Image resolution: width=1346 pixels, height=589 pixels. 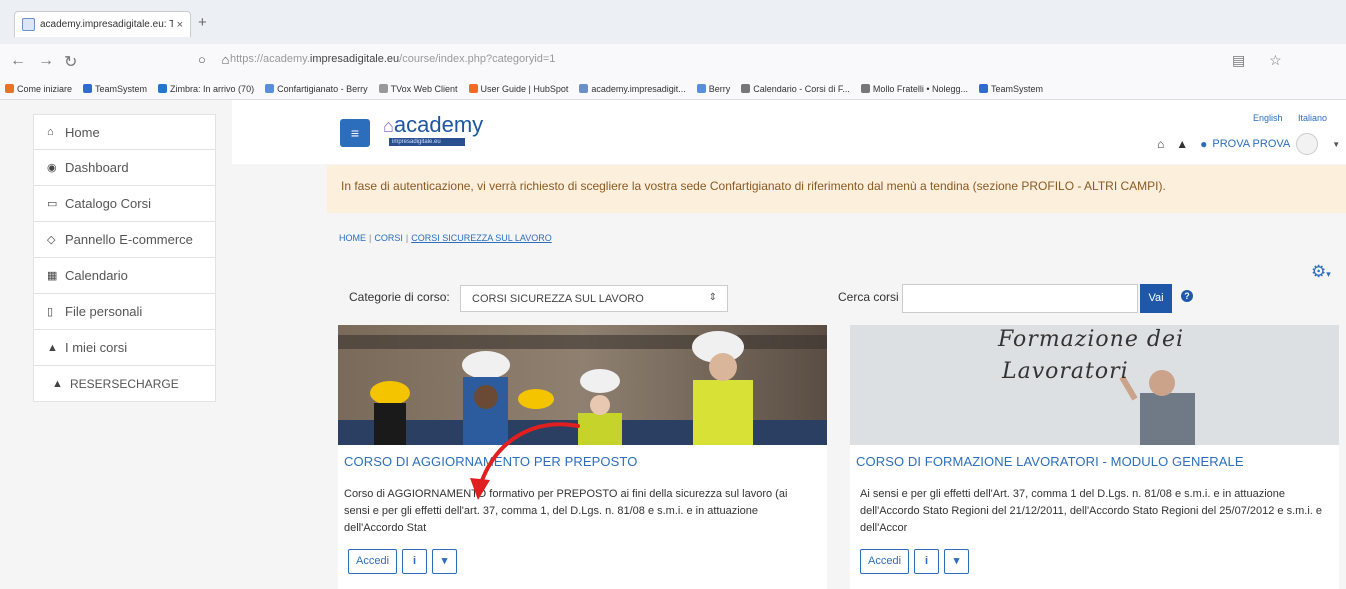 I want to click on sidebar-item-label: Dashboard, so click(x=97, y=167).